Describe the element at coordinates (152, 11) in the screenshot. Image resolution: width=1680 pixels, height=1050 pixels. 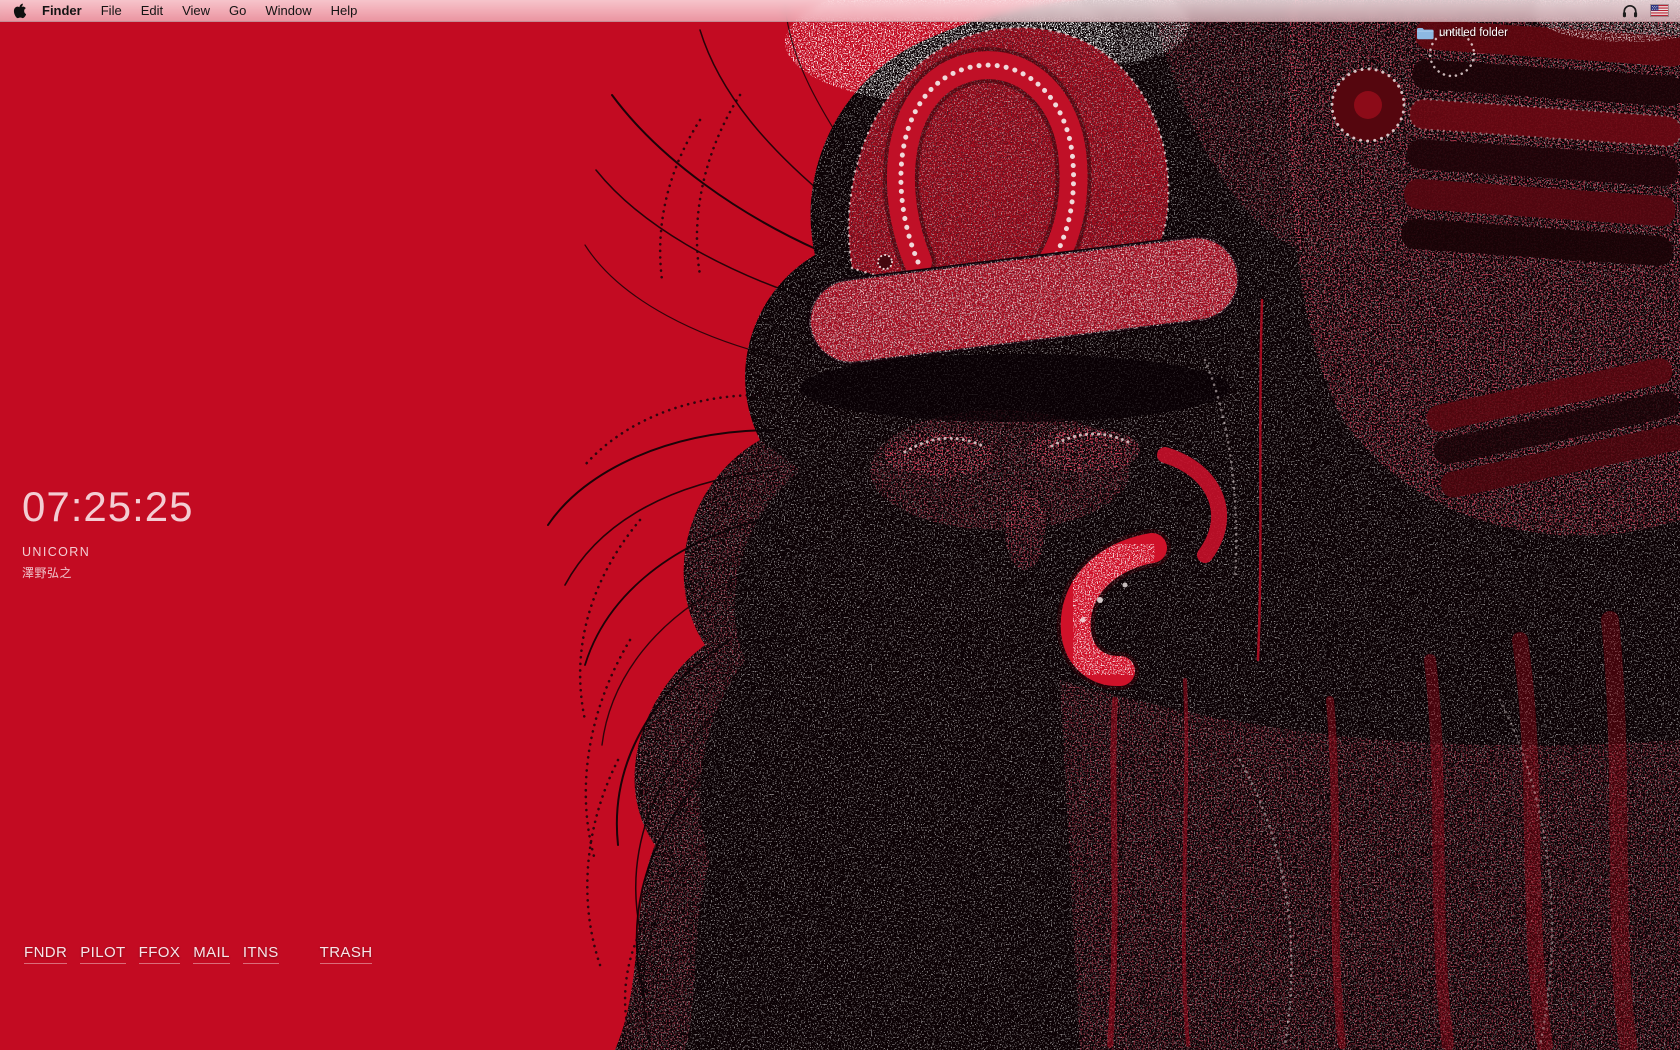
I see `menu-item-edit: Edit` at that location.